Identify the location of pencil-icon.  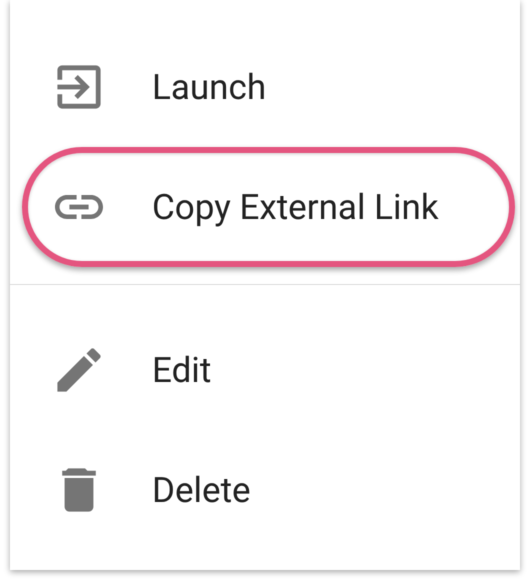
(79, 370).